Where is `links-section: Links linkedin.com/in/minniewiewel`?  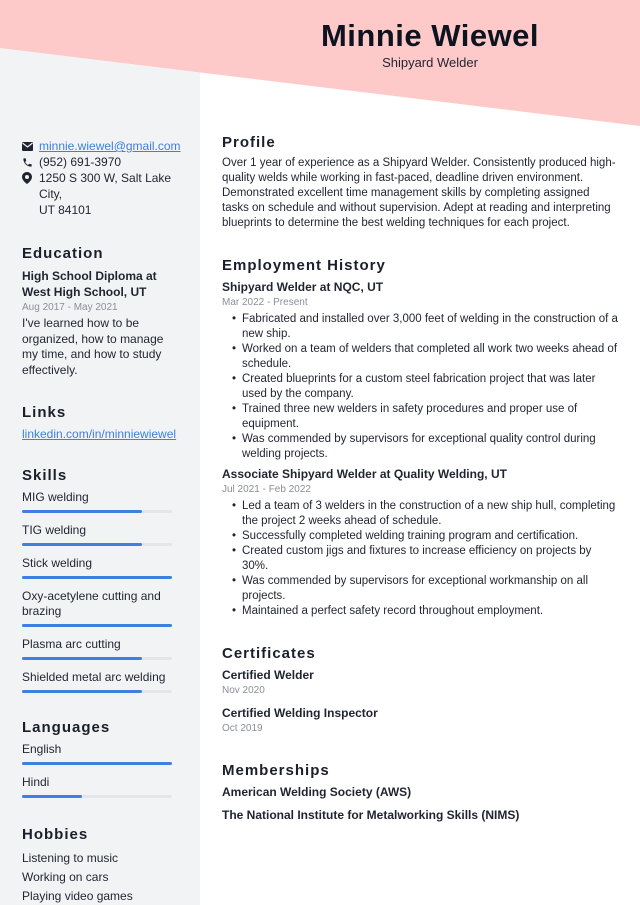 links-section: Links linkedin.com/in/minniewiewel is located at coordinates (102, 422).